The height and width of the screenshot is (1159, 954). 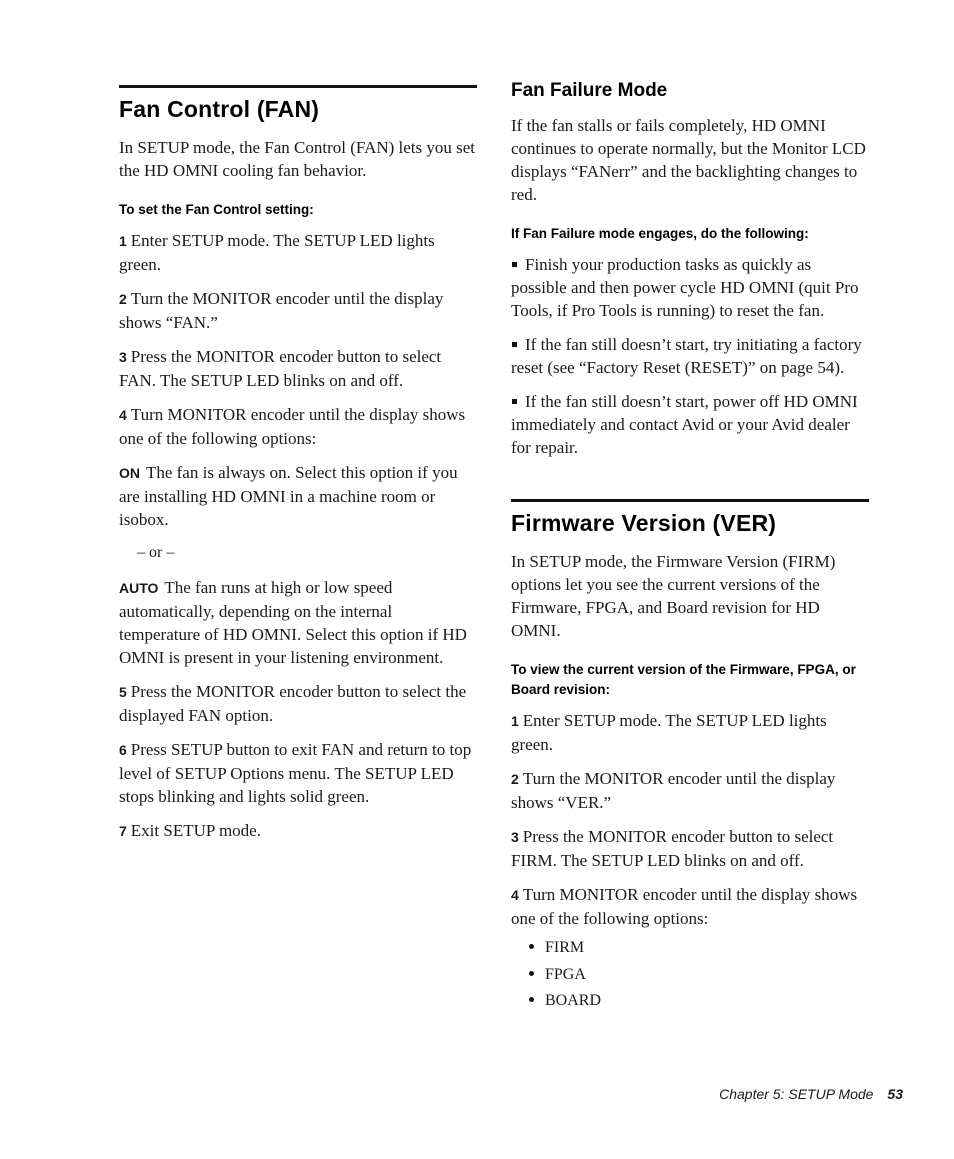 I want to click on option-term: ON, so click(x=129, y=473).